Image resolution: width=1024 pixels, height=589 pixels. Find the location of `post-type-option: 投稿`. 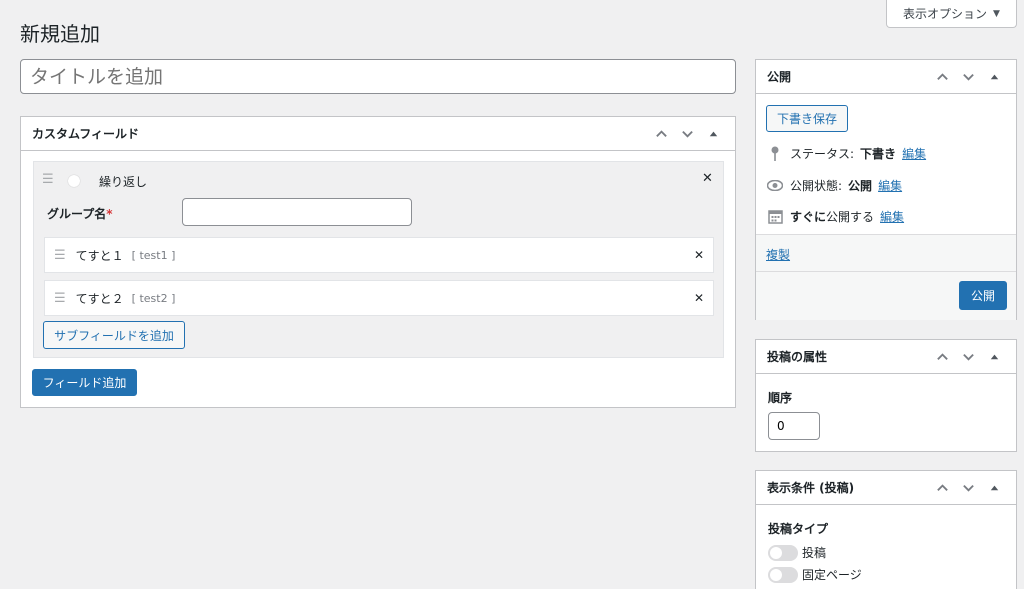

post-type-option: 投稿 is located at coordinates (797, 552).